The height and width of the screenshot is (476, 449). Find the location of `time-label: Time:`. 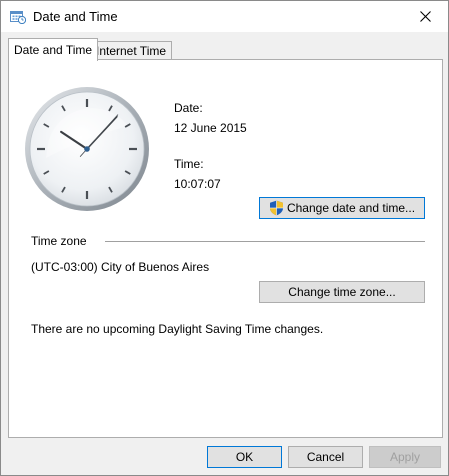

time-label: Time: is located at coordinates (189, 164).